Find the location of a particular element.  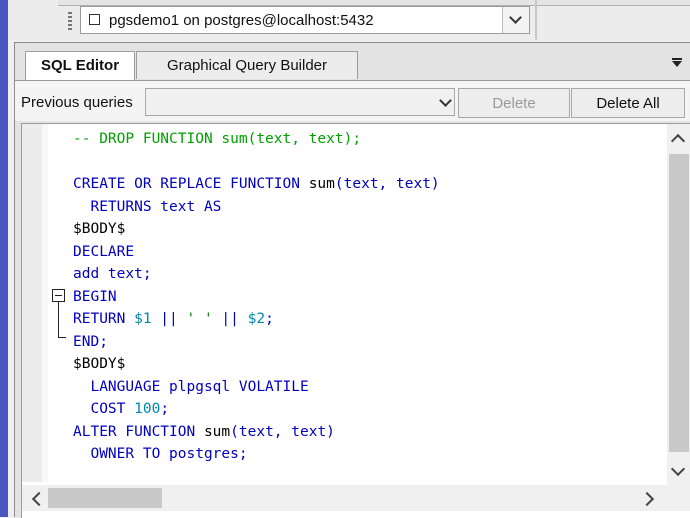

code-line: -- DROP FUNCTION sum(text, text); is located at coordinates (256, 139).